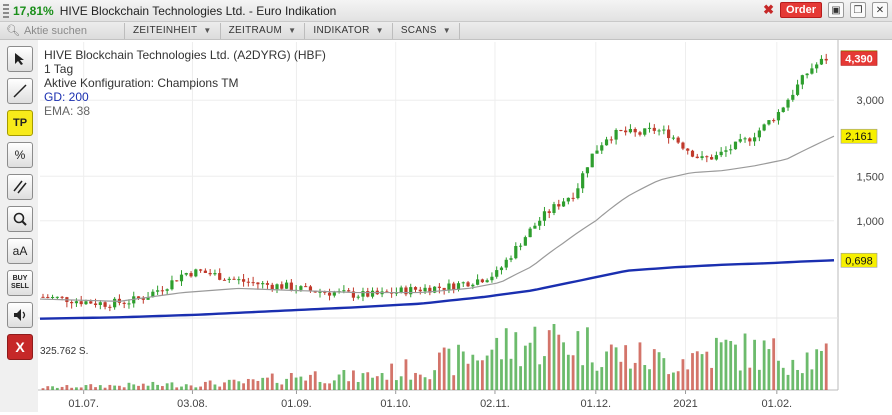 The width and height of the screenshot is (892, 415). What do you see at coordinates (66, 97) in the screenshot?
I see `gd200-label: GD: 200` at bounding box center [66, 97].